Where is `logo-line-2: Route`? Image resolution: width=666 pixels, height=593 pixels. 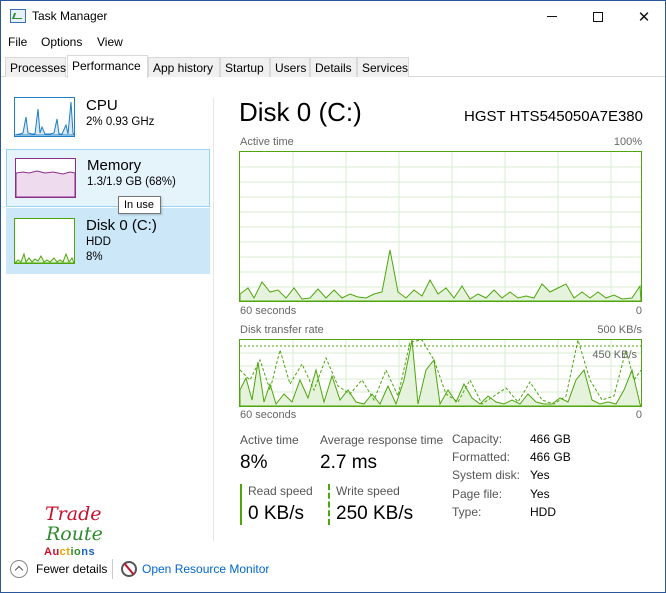
logo-line-2: Route is located at coordinates (74, 534).